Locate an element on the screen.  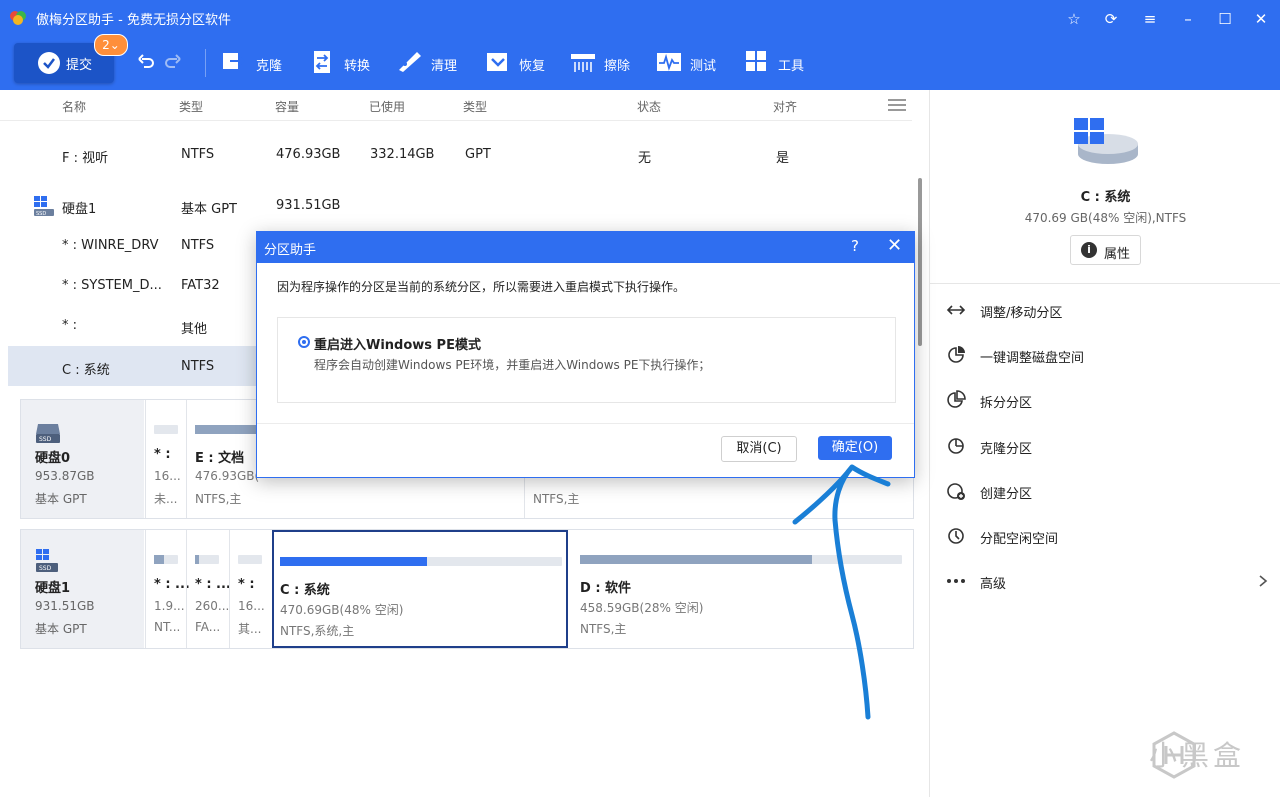
restart-pe-radio is located at coordinates (304, 342).